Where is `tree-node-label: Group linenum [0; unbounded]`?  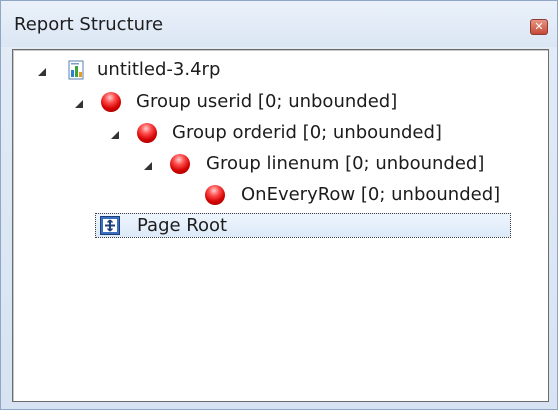 tree-node-label: Group linenum [0; unbounded] is located at coordinates (345, 163).